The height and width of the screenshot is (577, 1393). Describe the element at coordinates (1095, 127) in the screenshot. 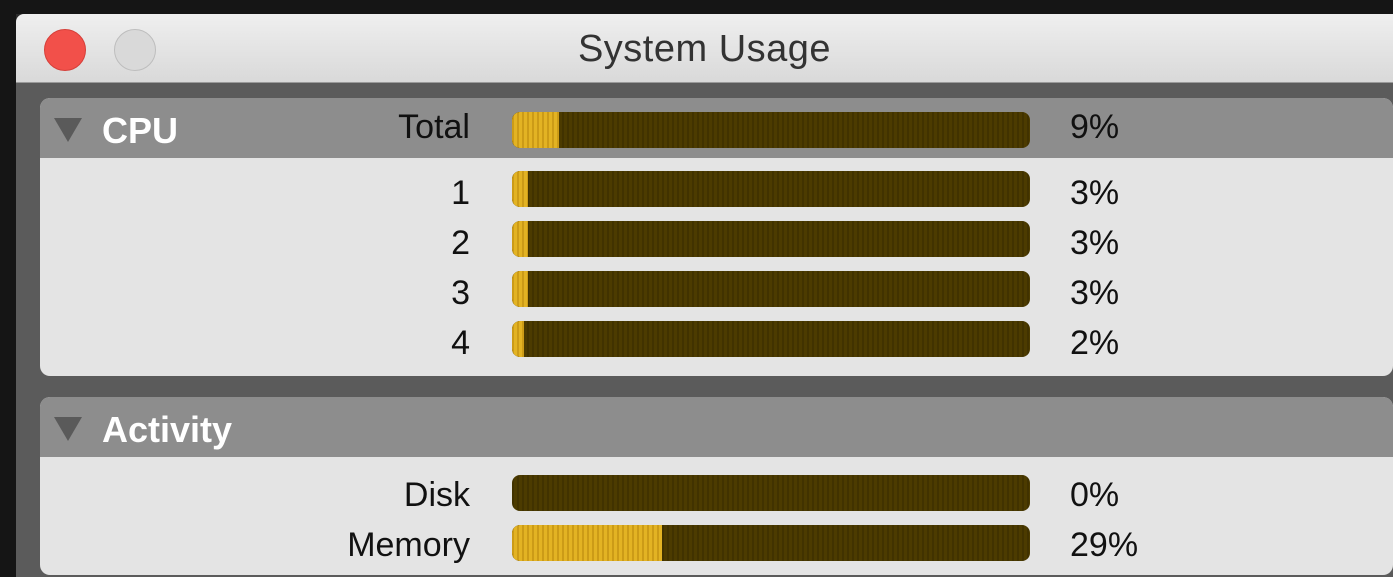

I see `cpu-total-percent: 9%` at that location.